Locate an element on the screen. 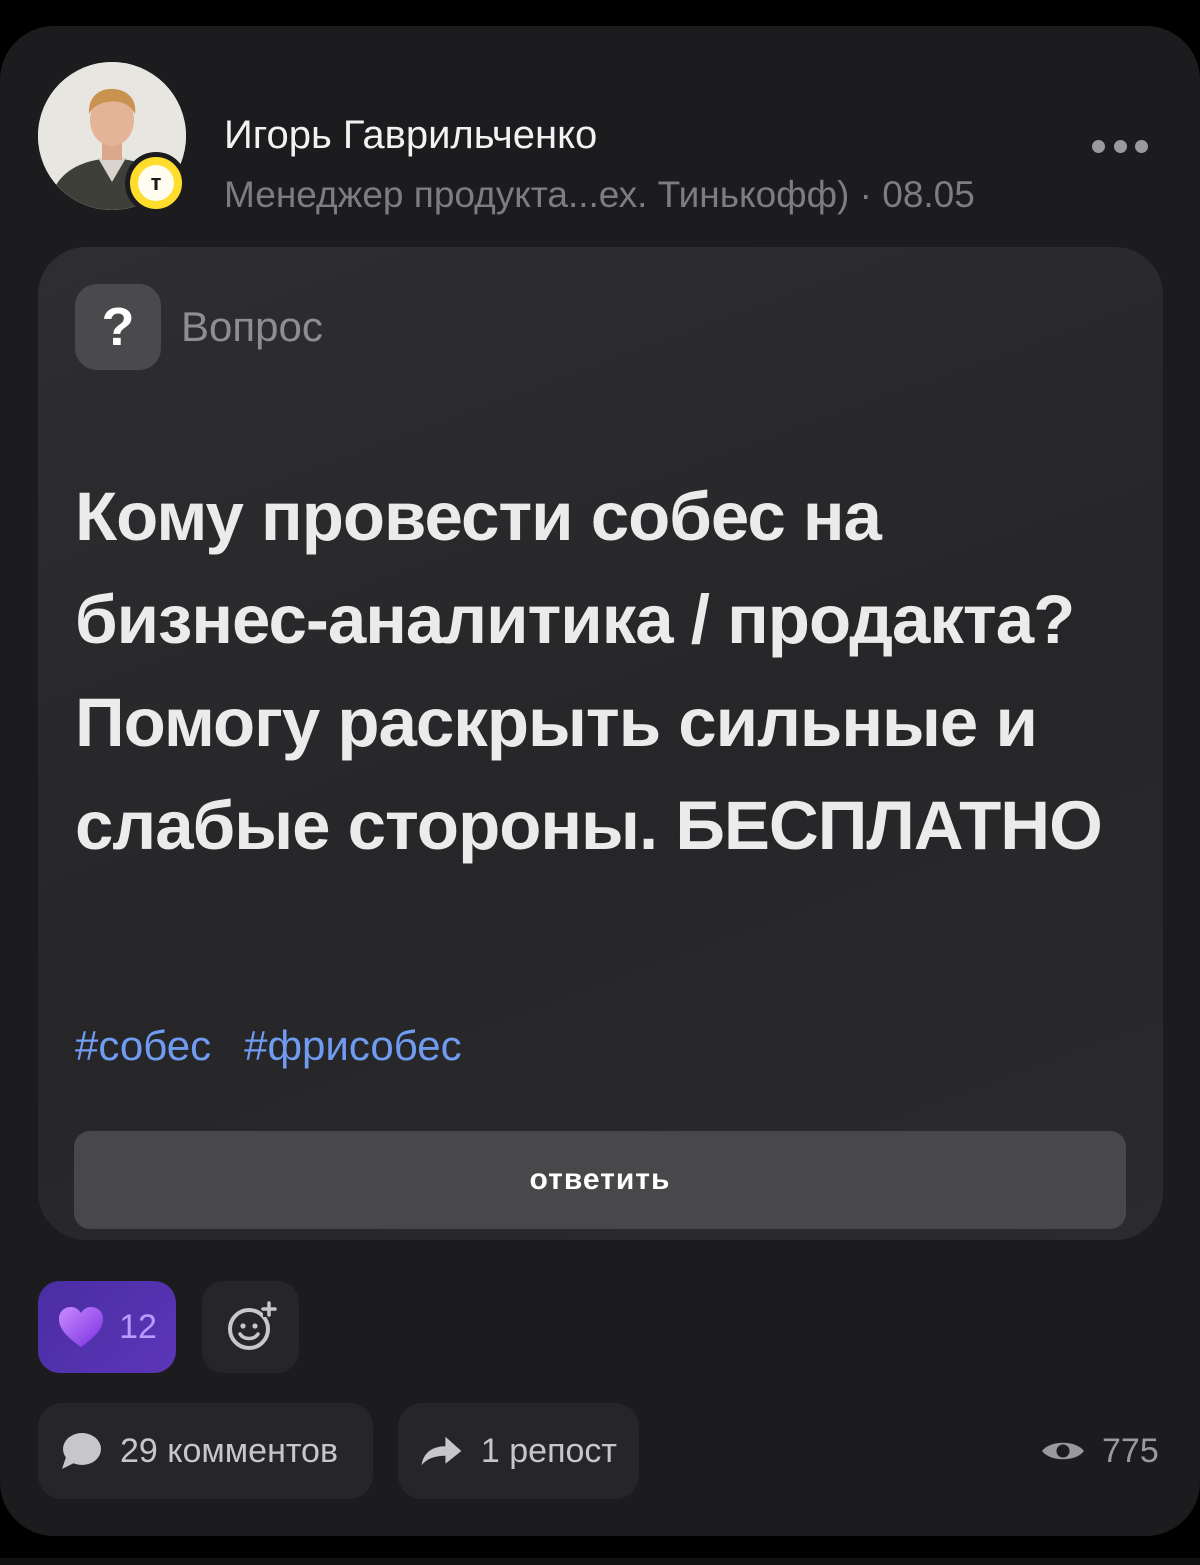 The image size is (1200, 1565). like-count: 12 is located at coordinates (138, 1326).